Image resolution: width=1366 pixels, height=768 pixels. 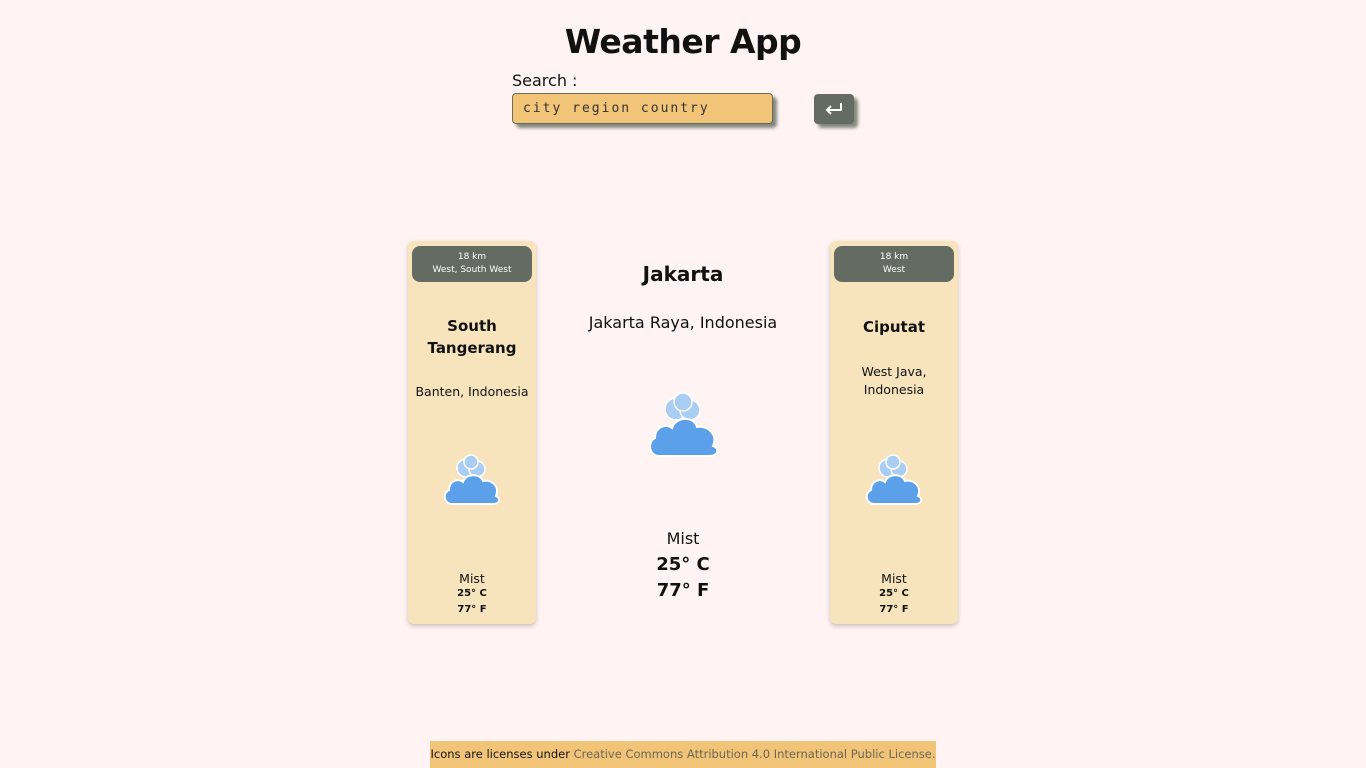 I want to click on nearby-city-name: South Tangerang, so click(x=472, y=337).